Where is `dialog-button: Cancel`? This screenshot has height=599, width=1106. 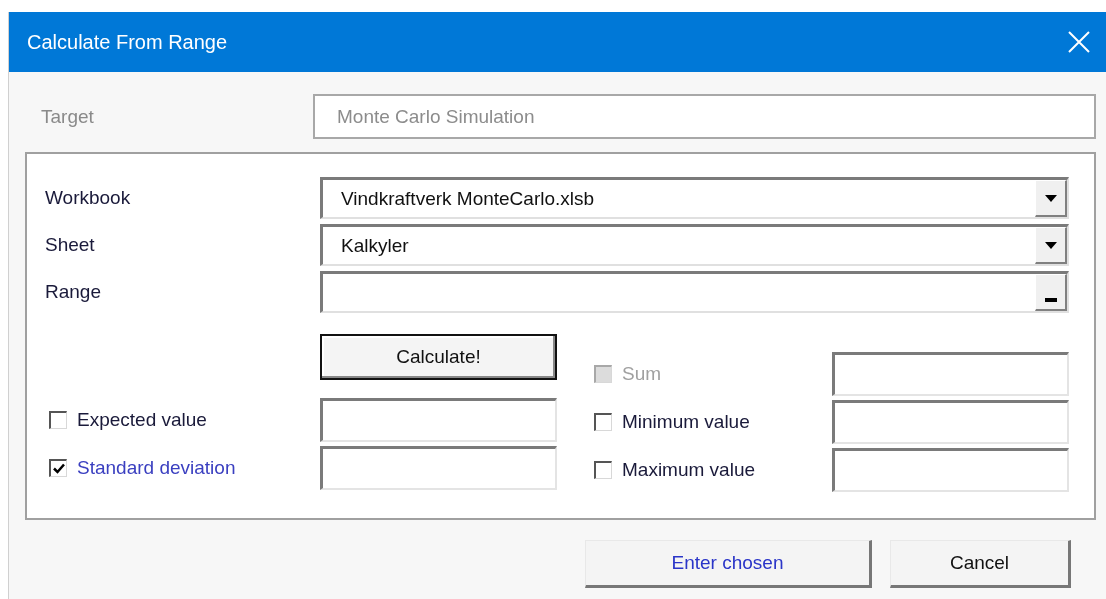
dialog-button: Cancel is located at coordinates (980, 564).